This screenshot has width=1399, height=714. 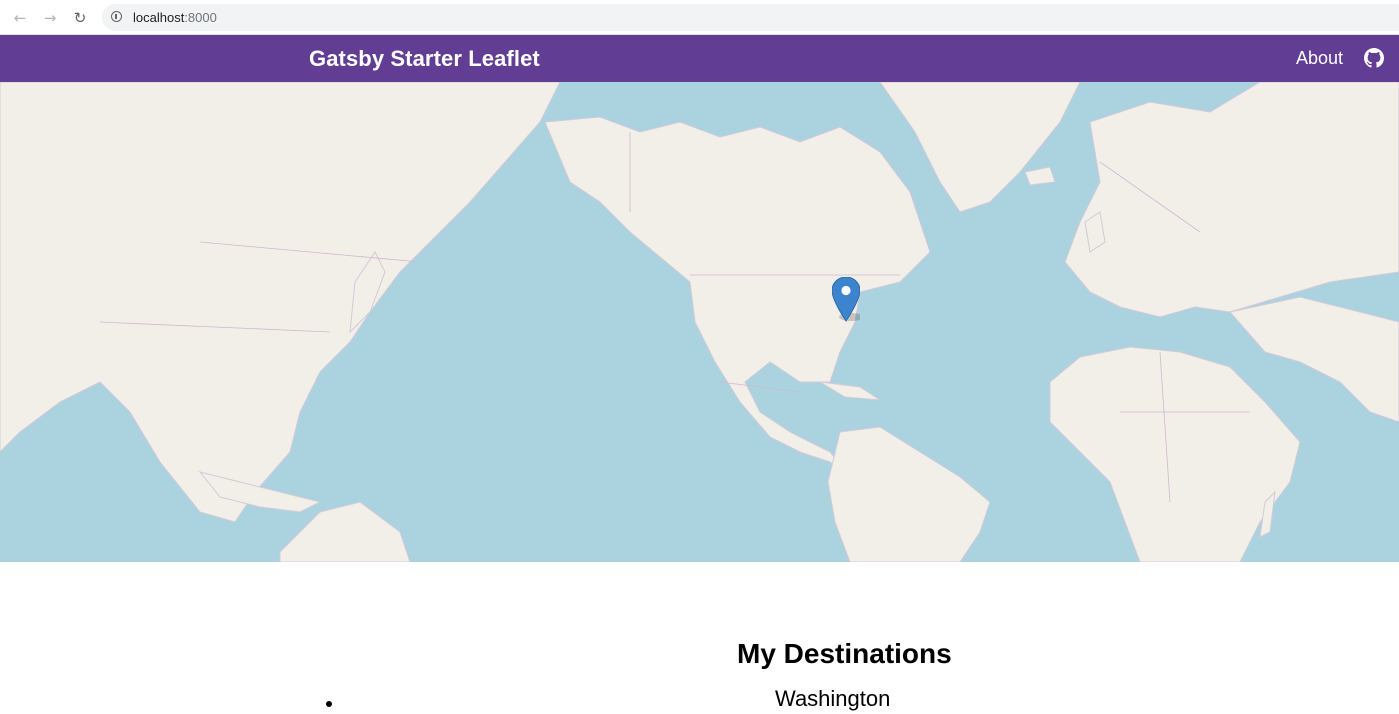 What do you see at coordinates (1319, 58) in the screenshot?
I see `about-link: About` at bounding box center [1319, 58].